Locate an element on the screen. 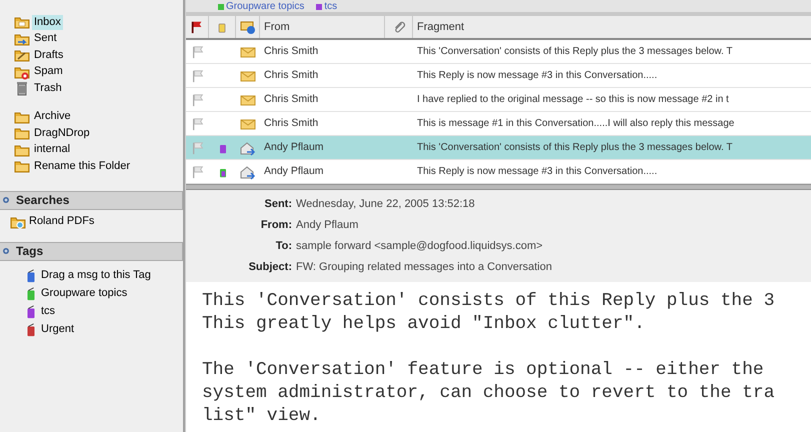  tag-item: Groupware topics is located at coordinates (84, 293).